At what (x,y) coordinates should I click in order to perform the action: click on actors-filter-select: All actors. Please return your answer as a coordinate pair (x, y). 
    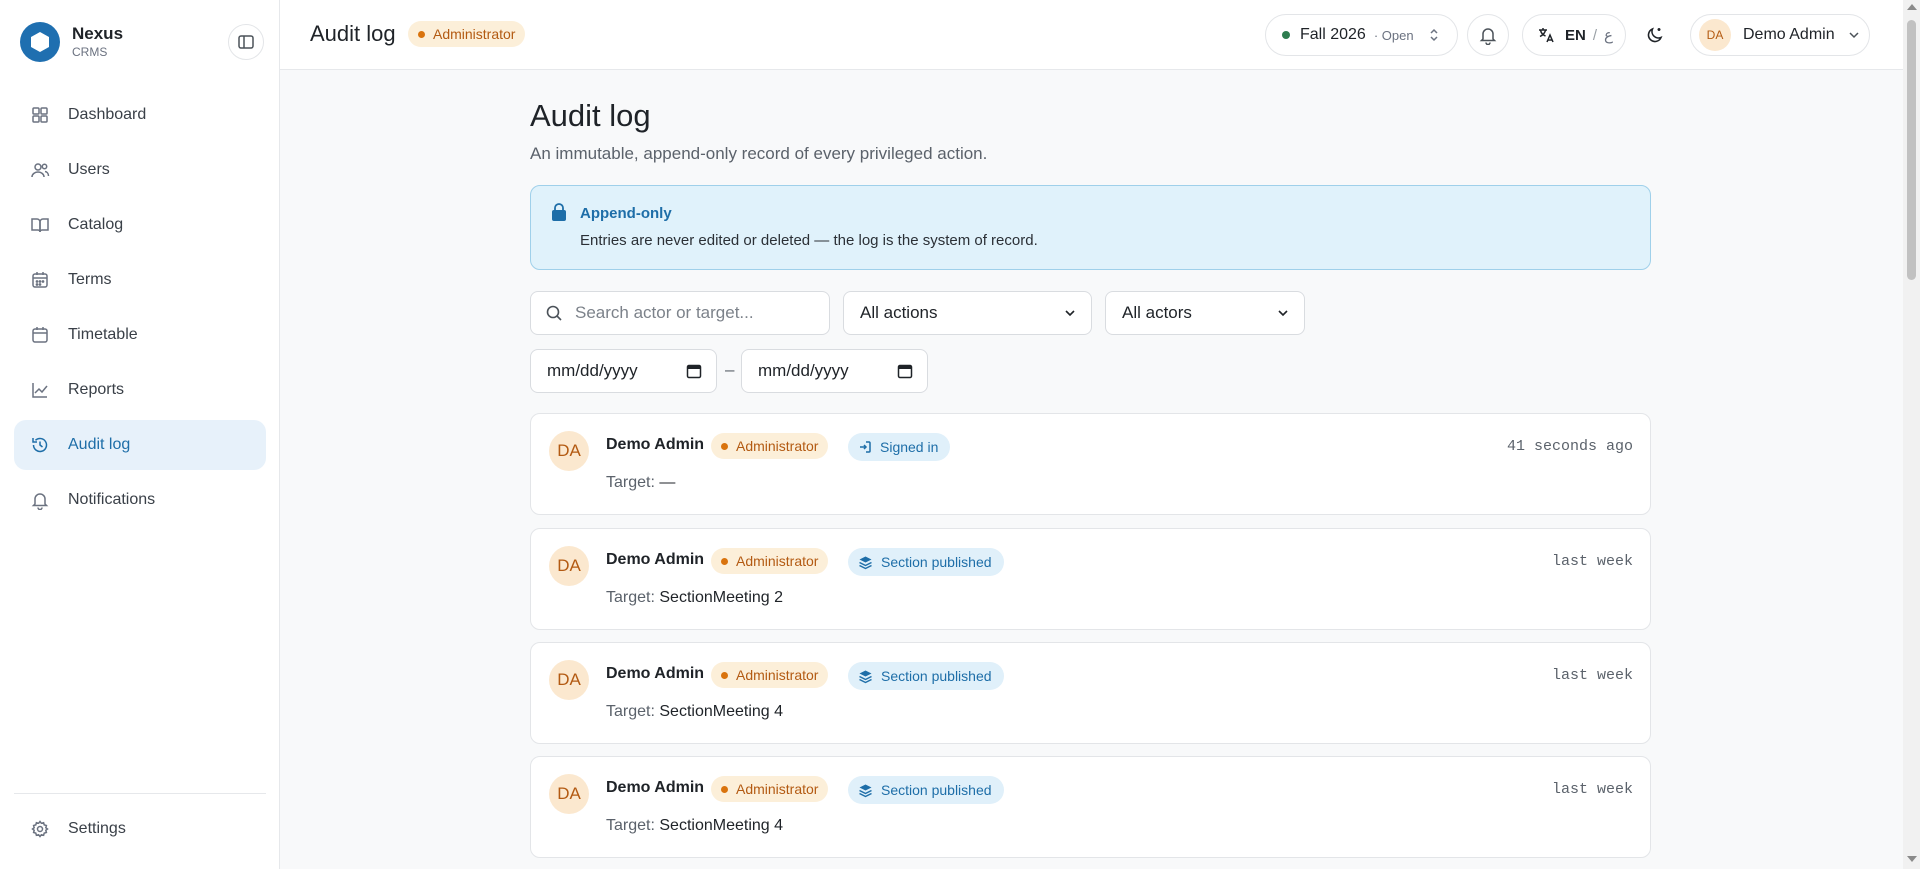
    Looking at the image, I should click on (1205, 313).